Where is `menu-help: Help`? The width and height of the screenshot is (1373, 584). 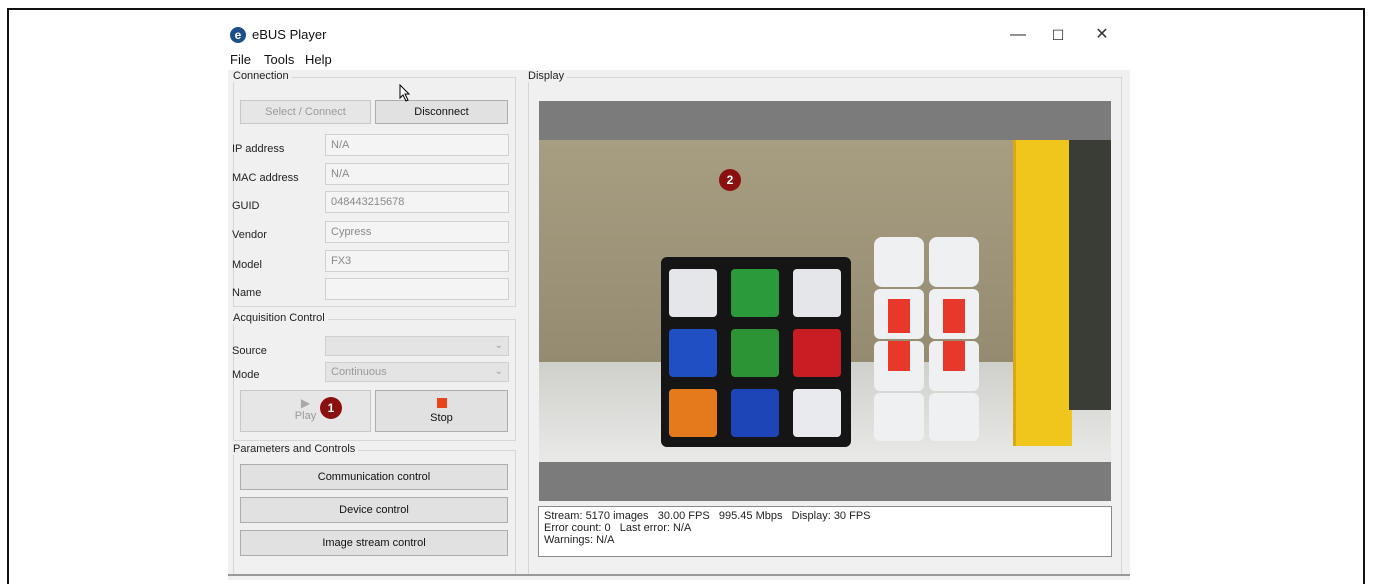
menu-help: Help is located at coordinates (318, 59).